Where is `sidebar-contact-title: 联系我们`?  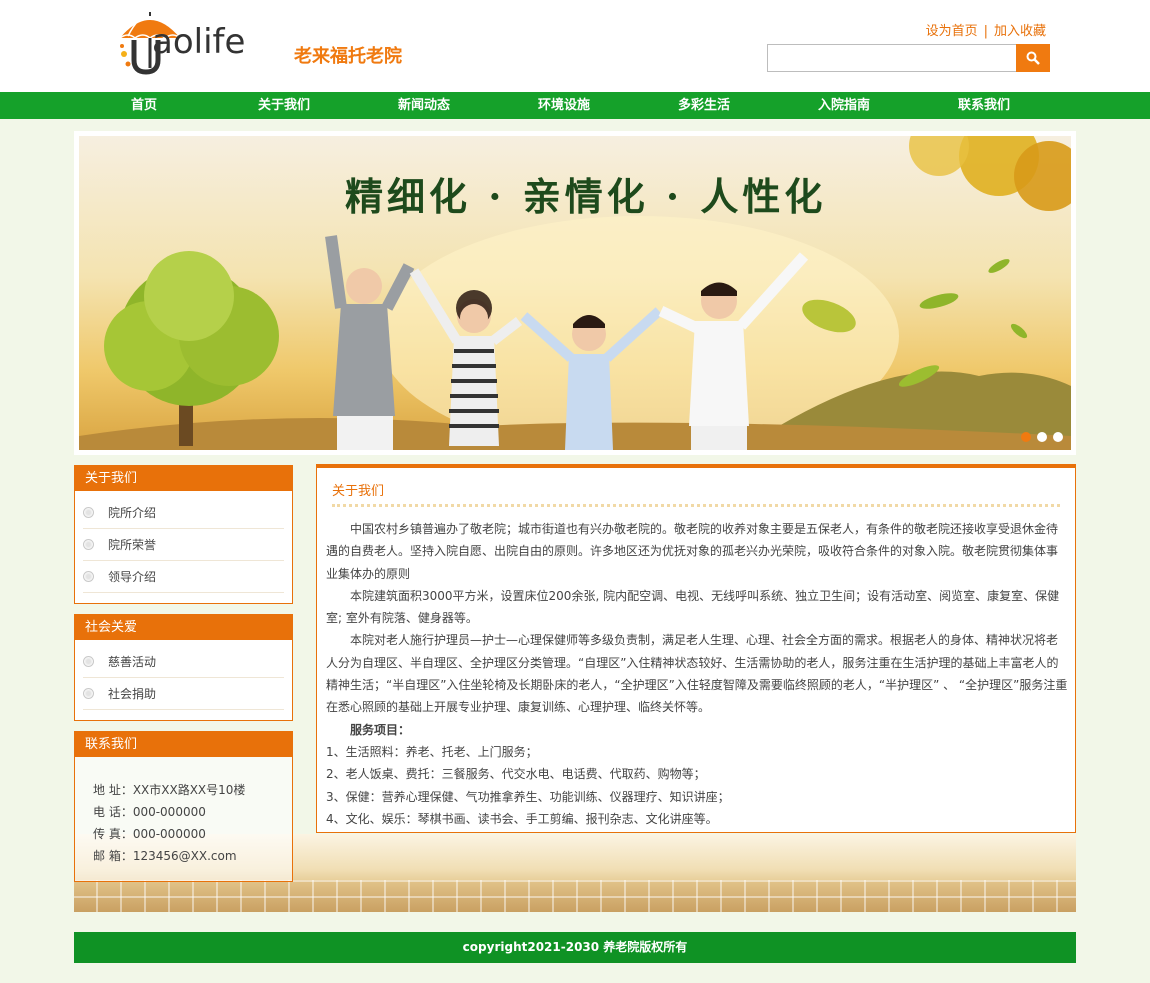
sidebar-contact-title: 联系我们 is located at coordinates (183, 744).